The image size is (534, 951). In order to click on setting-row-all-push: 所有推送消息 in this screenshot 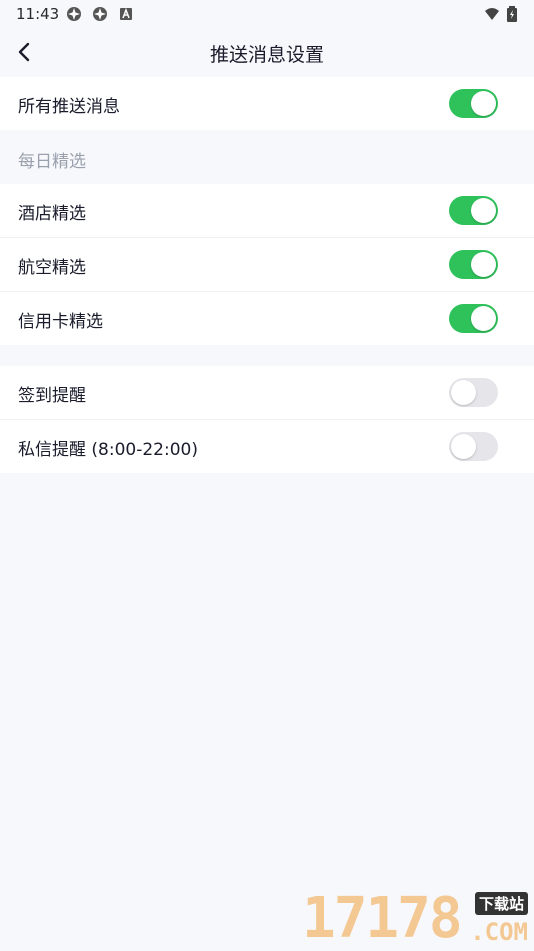, I will do `click(267, 103)`.